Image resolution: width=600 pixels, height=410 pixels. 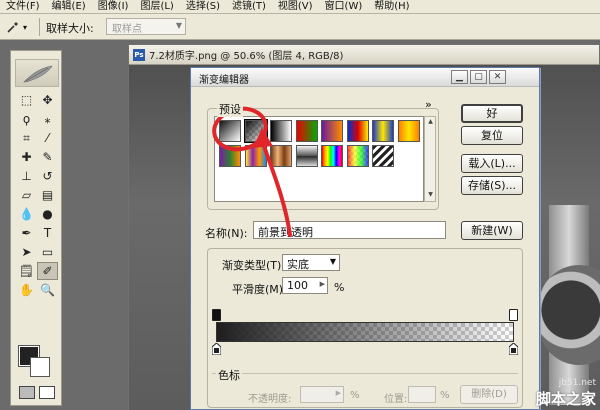 What do you see at coordinates (383, 156) in the screenshot?
I see `preset-swatch-transparent-stripes` at bounding box center [383, 156].